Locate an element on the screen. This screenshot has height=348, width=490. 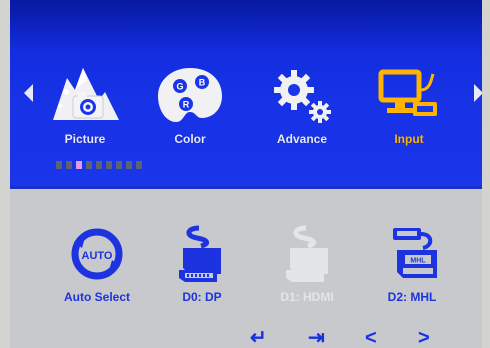
auto-icon-text: AUTO is located at coordinates (97, 256).